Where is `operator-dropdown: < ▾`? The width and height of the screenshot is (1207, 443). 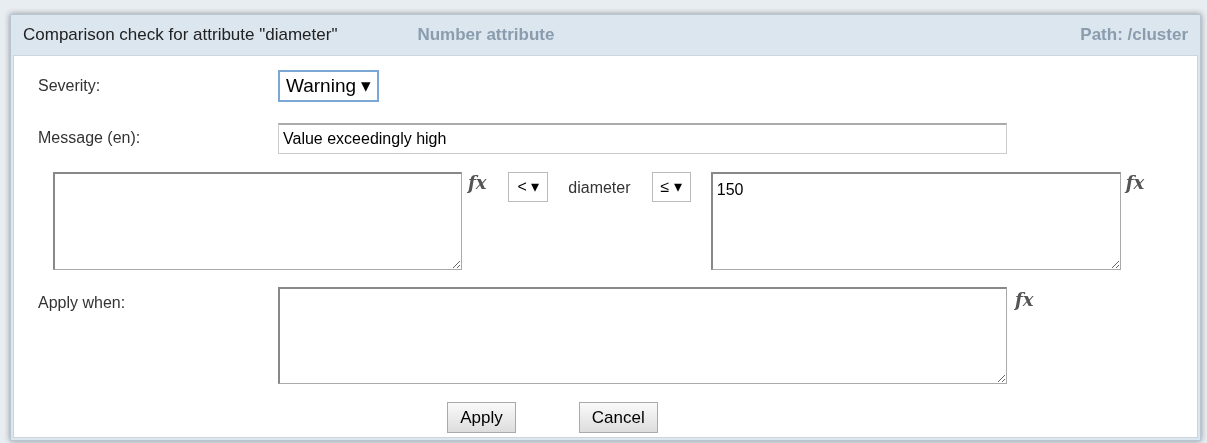 operator-dropdown: < ▾ is located at coordinates (528, 187).